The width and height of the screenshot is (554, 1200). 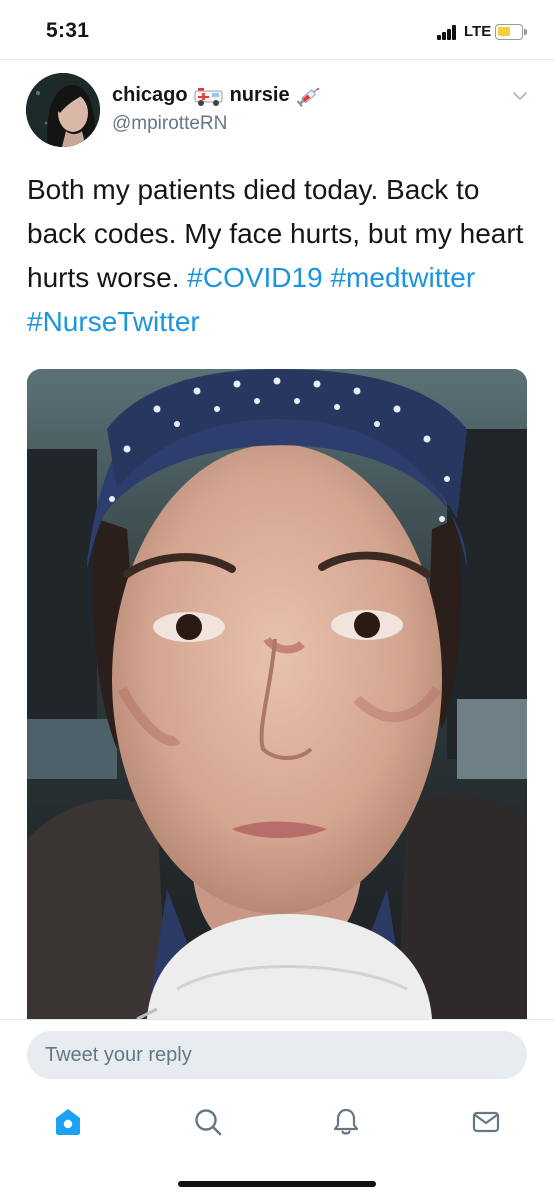 What do you see at coordinates (449, 32) in the screenshot?
I see `signal-icon` at bounding box center [449, 32].